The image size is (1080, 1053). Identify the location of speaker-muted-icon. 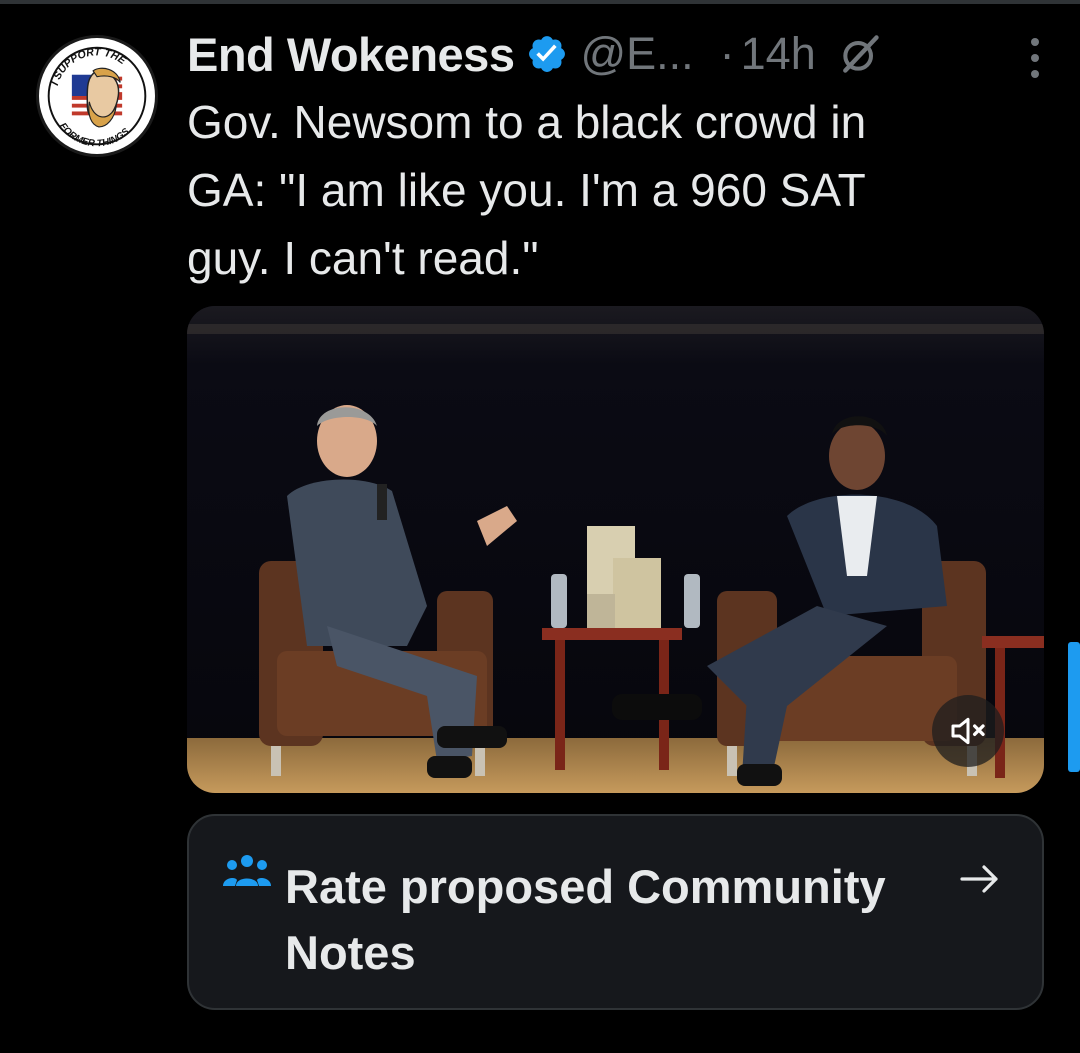
(968, 731).